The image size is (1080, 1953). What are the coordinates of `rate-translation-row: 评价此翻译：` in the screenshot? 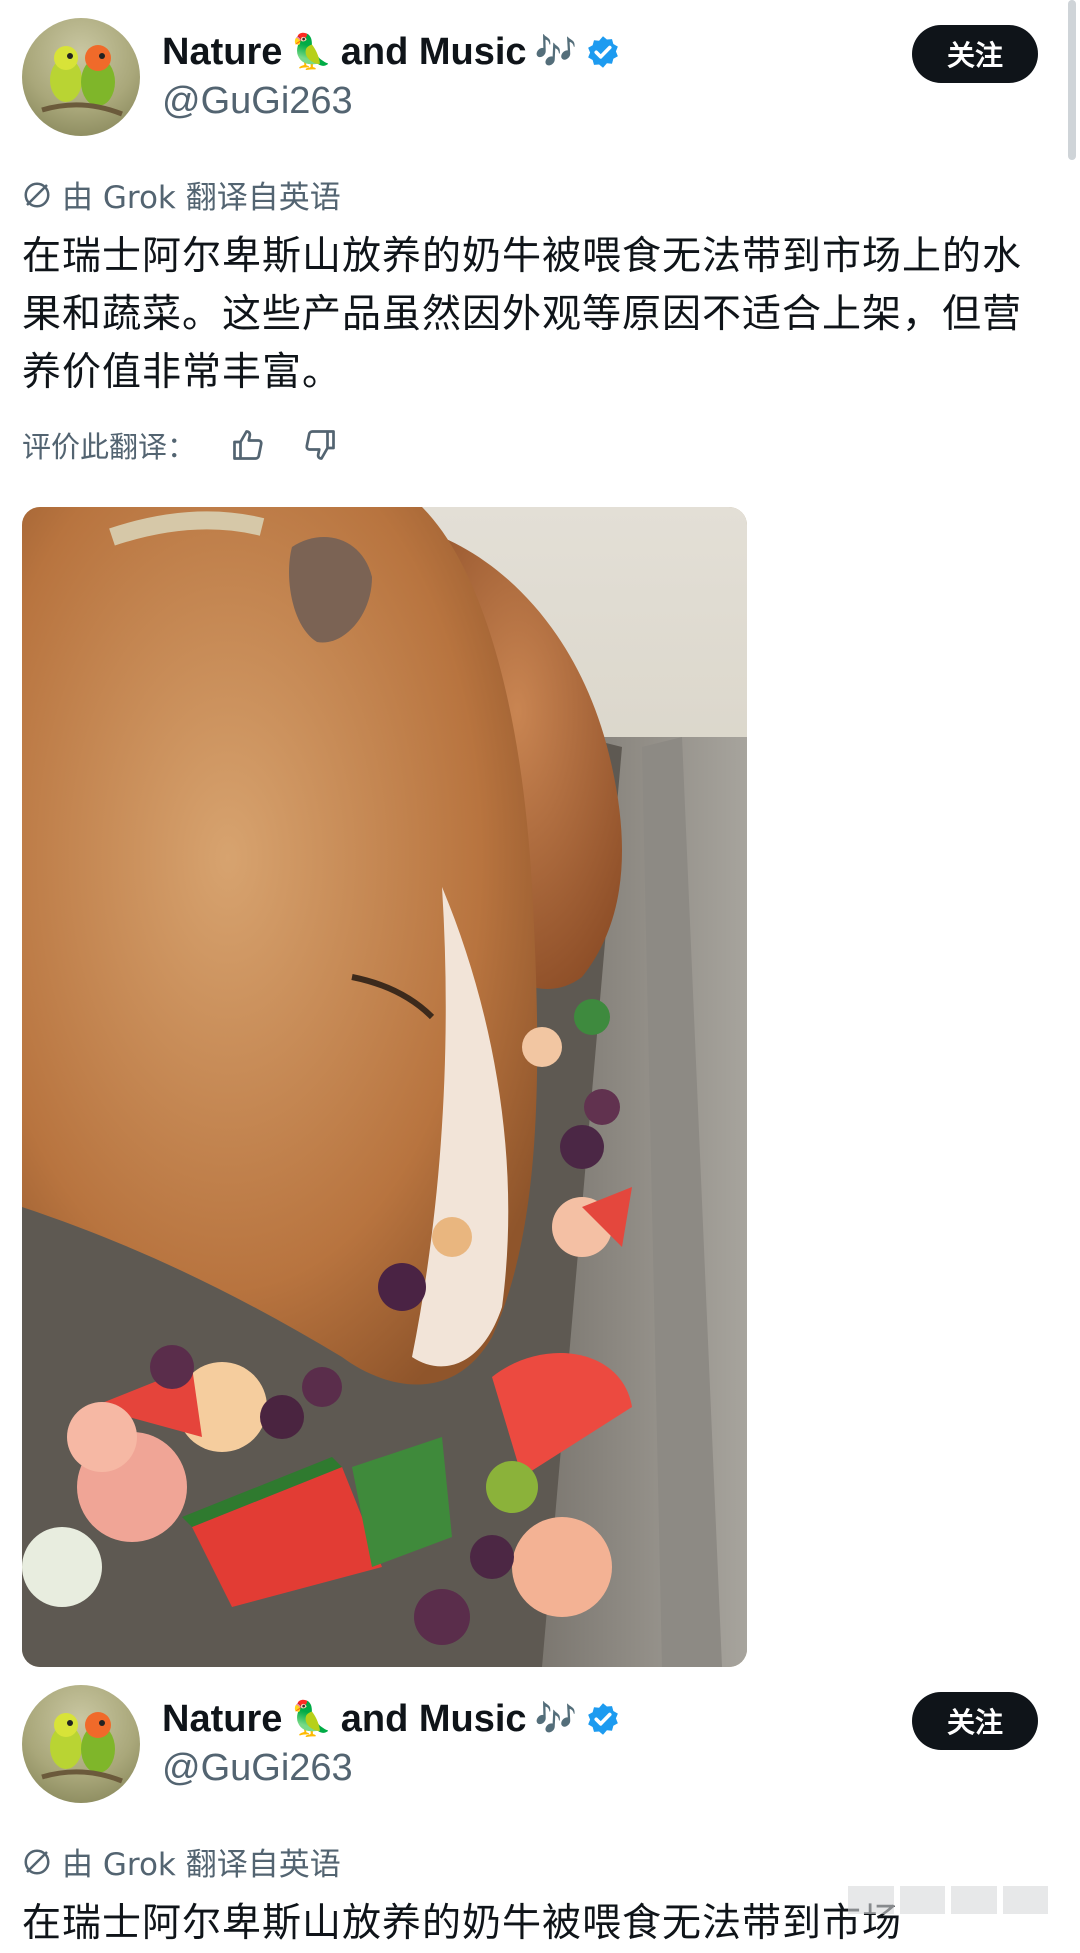 It's located at (181, 445).